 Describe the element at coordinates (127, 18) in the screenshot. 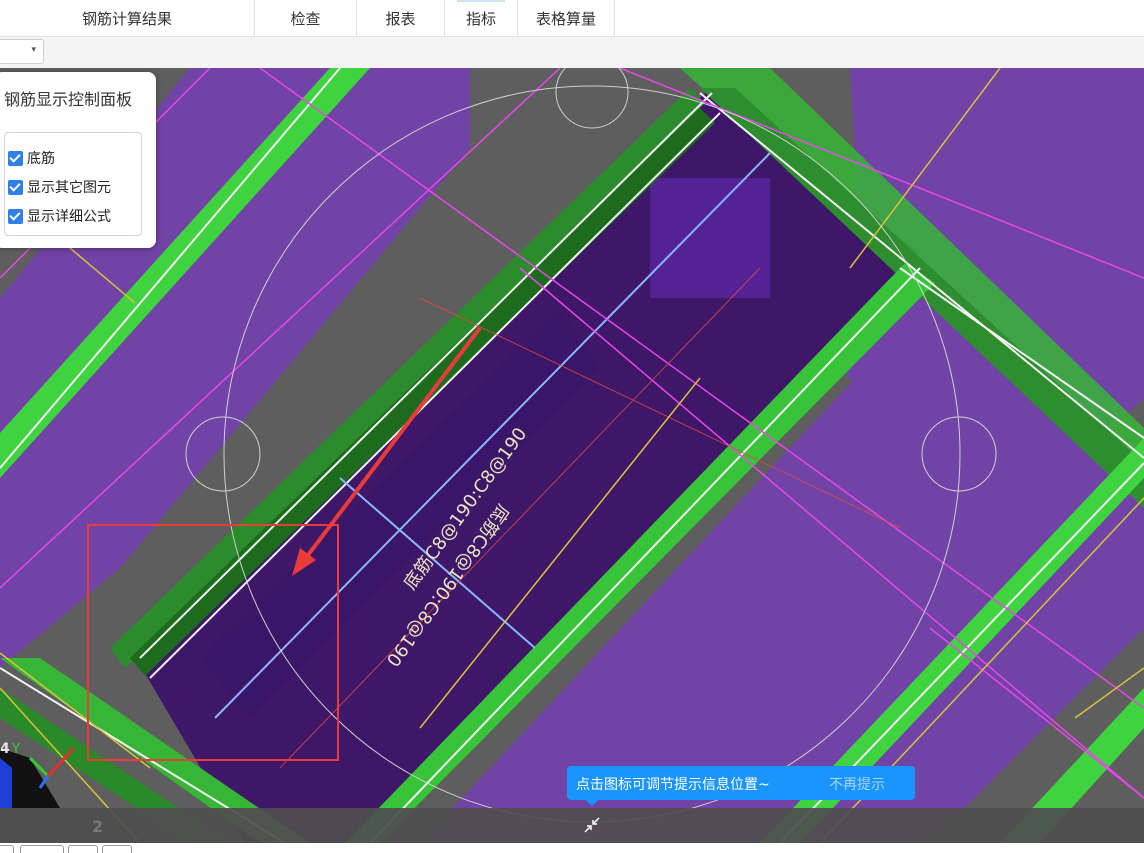

I see `tab-rebar-results: 钢筋计算结果` at that location.